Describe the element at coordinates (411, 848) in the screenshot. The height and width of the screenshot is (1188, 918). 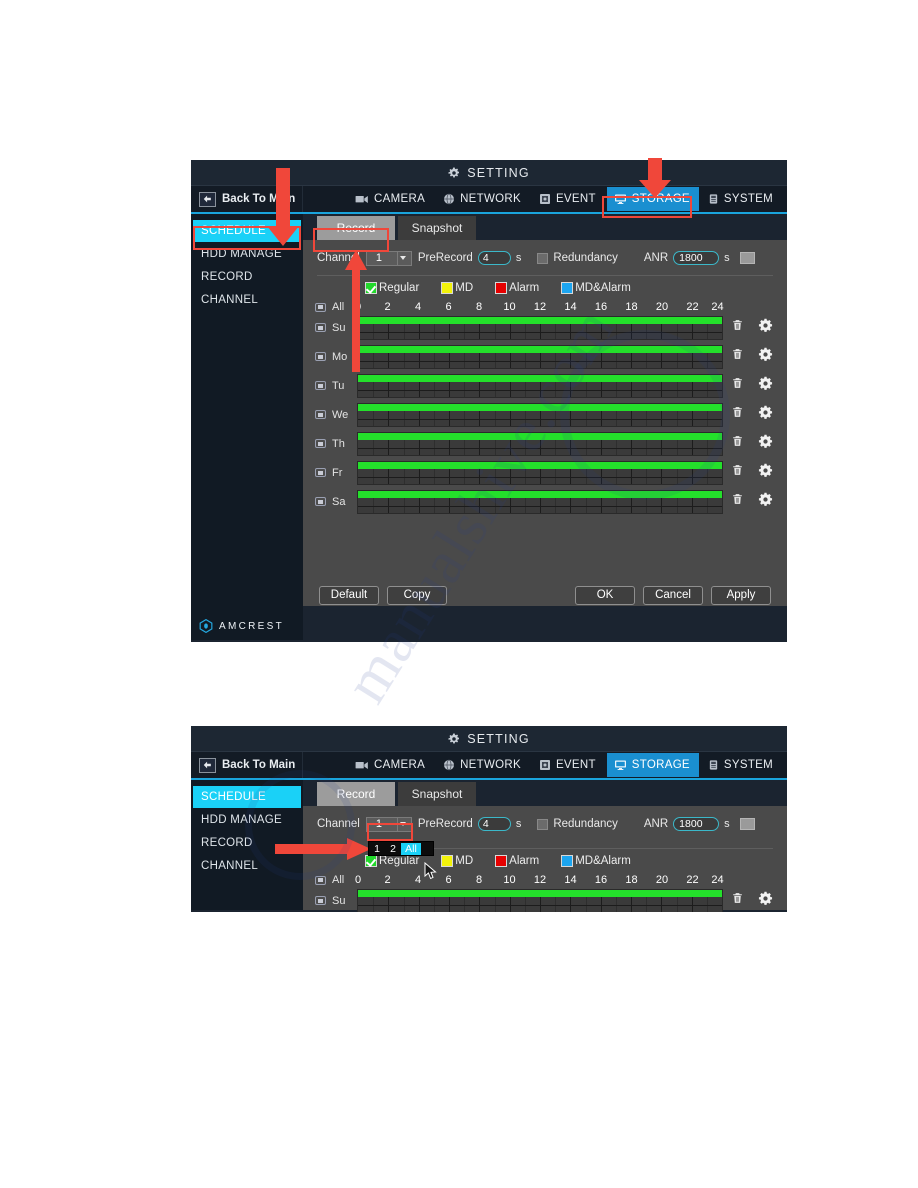
I see `channel-option-all: All` at that location.